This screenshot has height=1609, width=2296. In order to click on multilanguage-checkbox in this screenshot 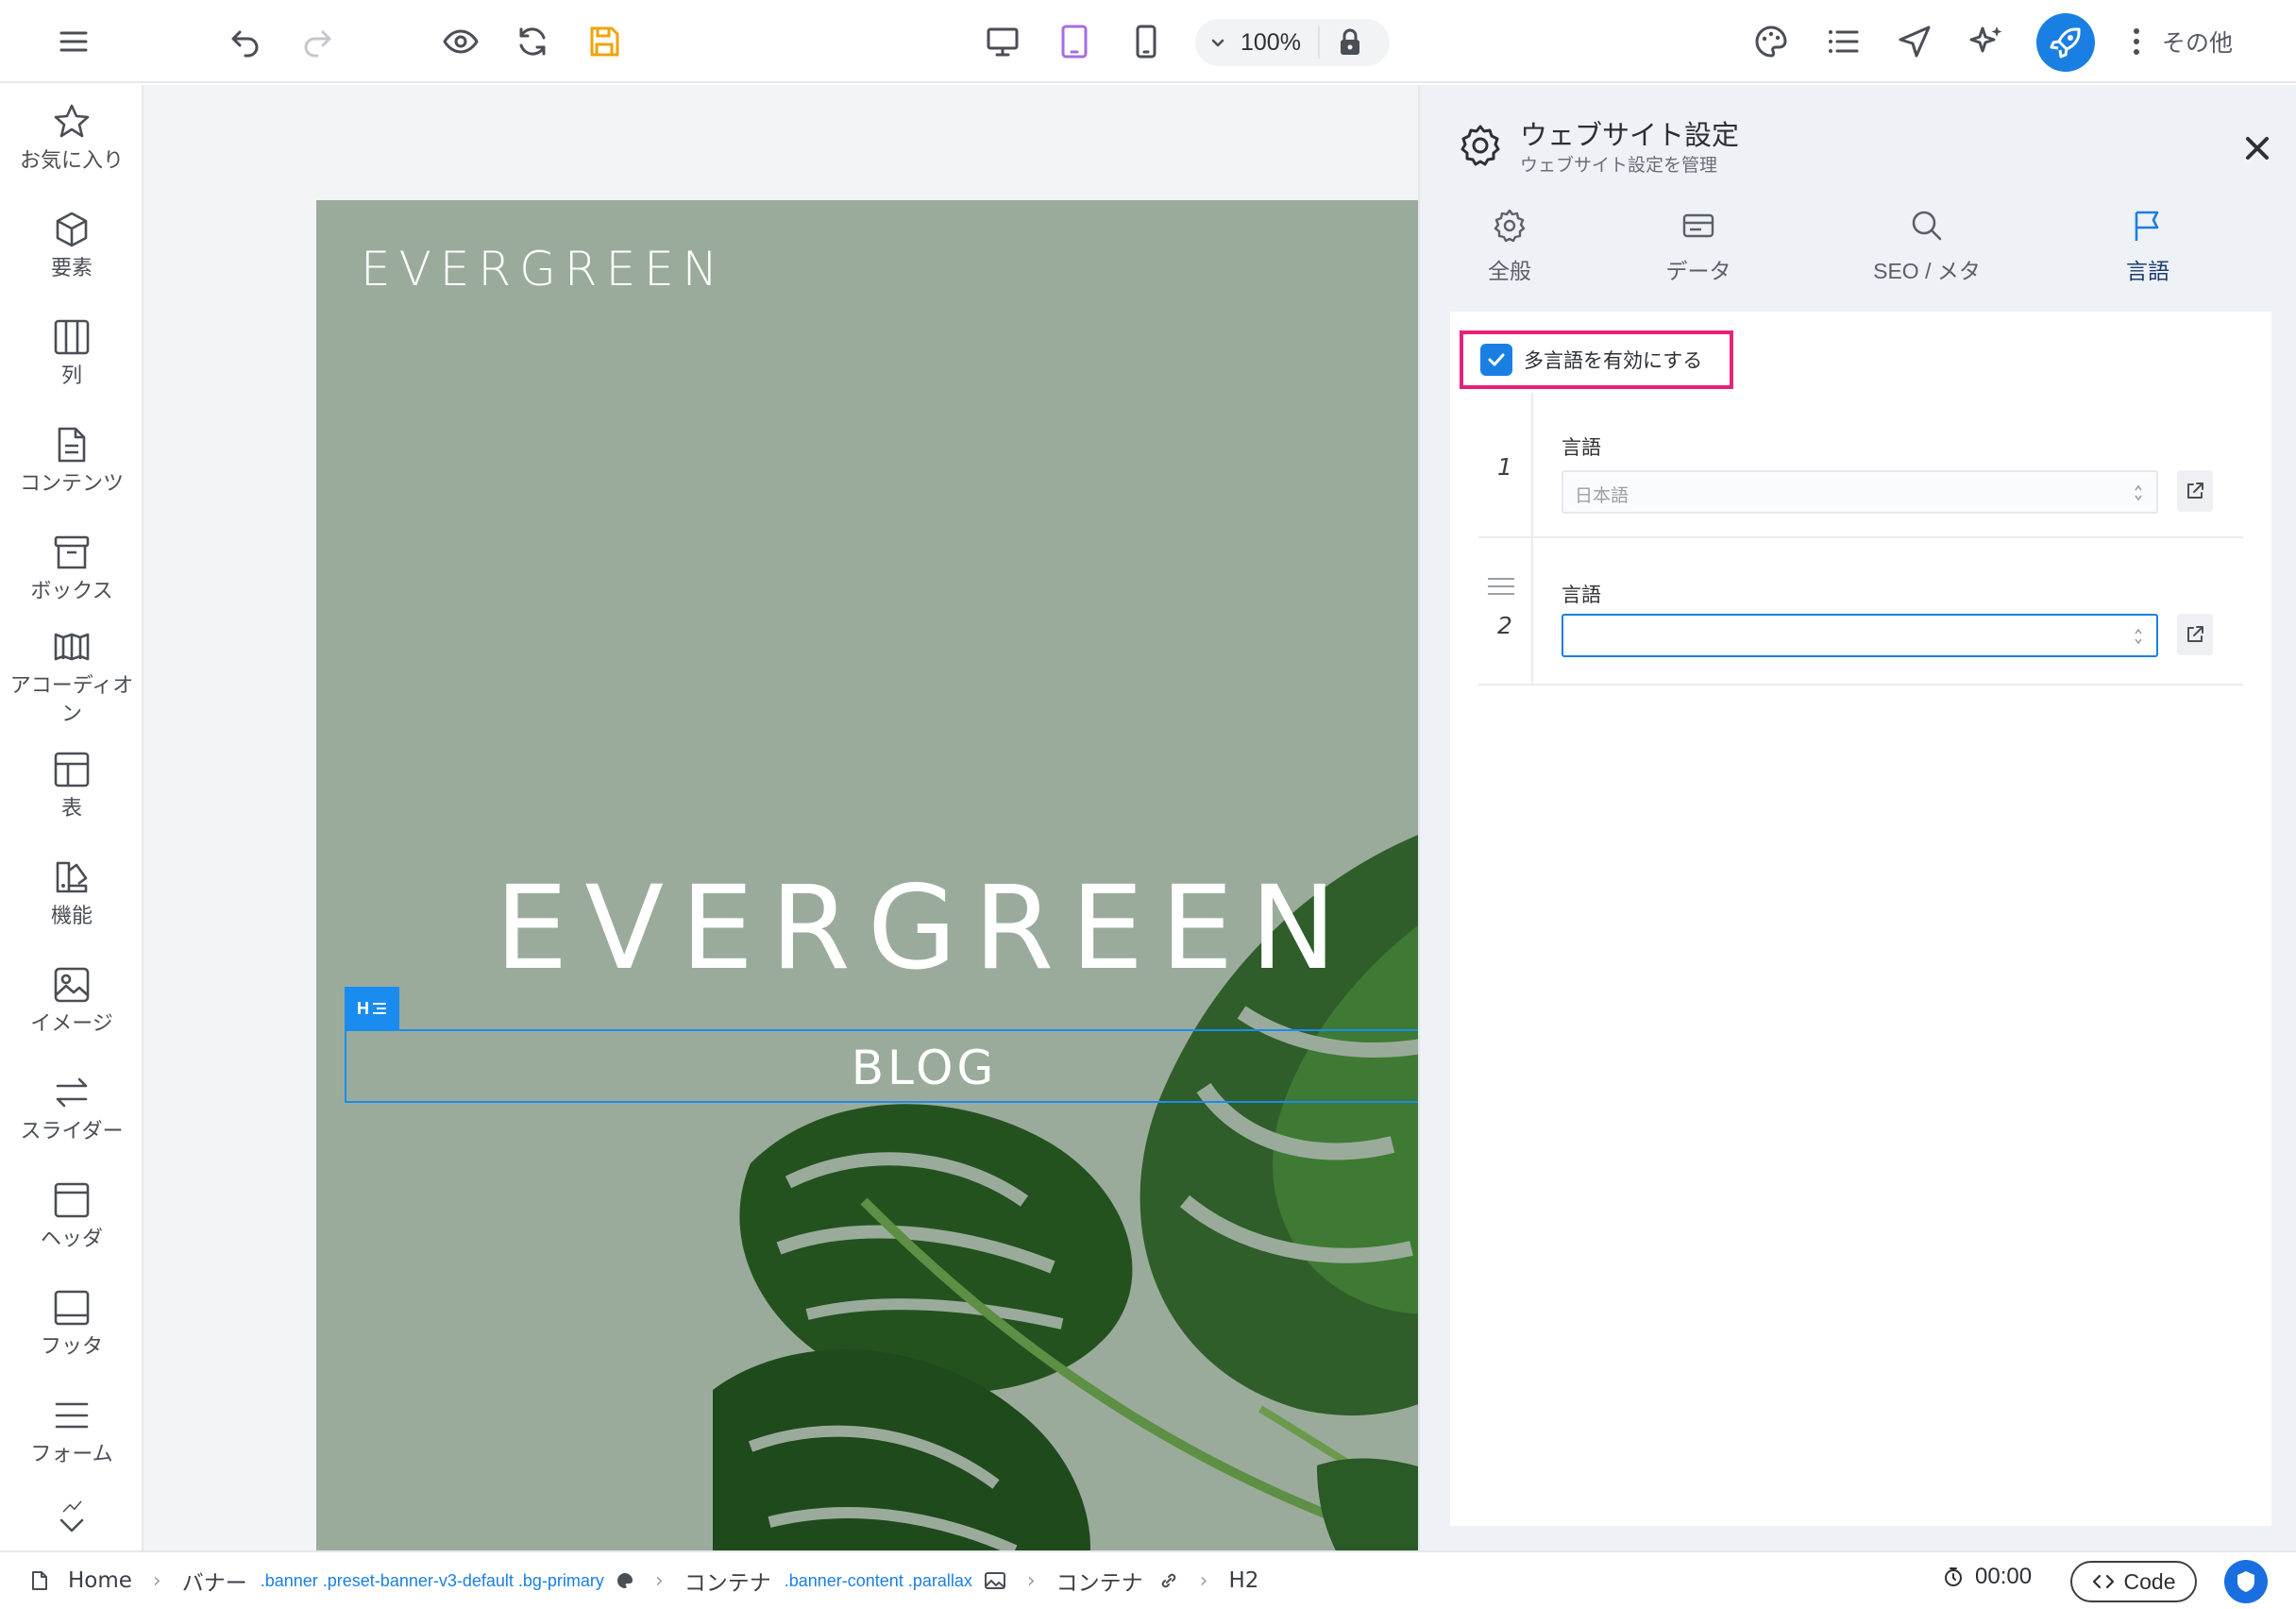, I will do `click(1496, 360)`.